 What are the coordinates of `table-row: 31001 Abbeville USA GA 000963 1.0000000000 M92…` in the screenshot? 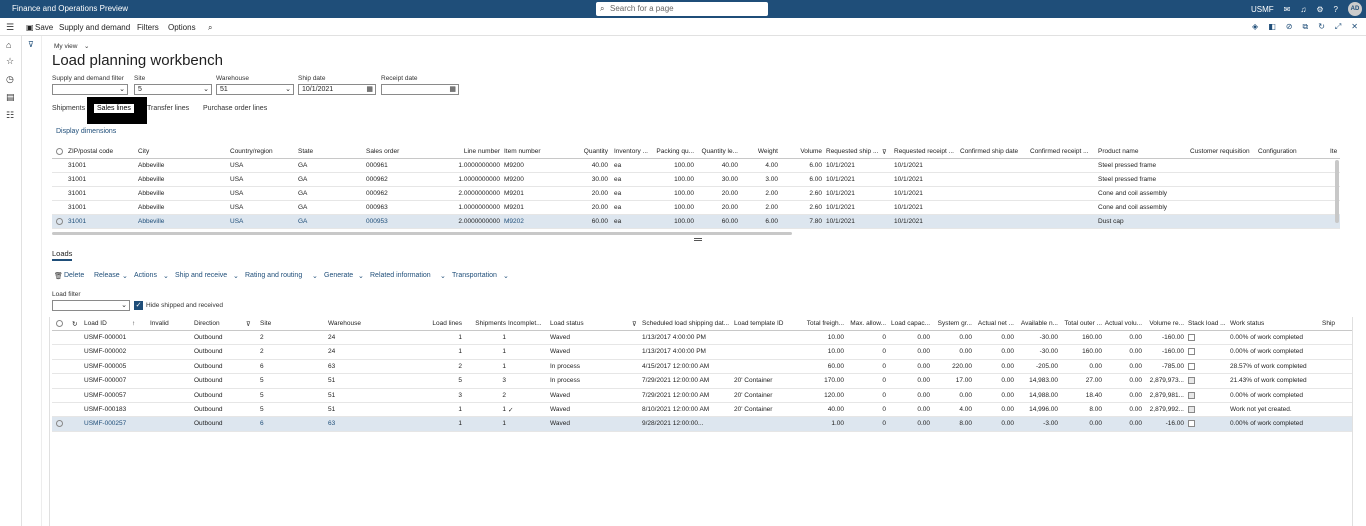 It's located at (696, 208).